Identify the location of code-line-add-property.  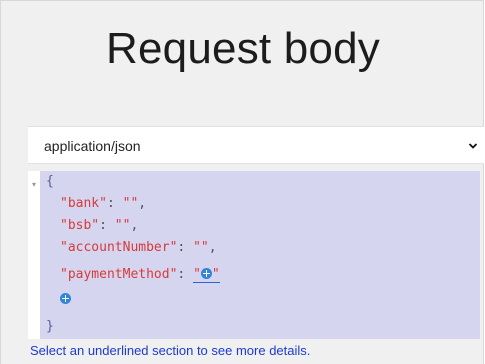
(65, 299).